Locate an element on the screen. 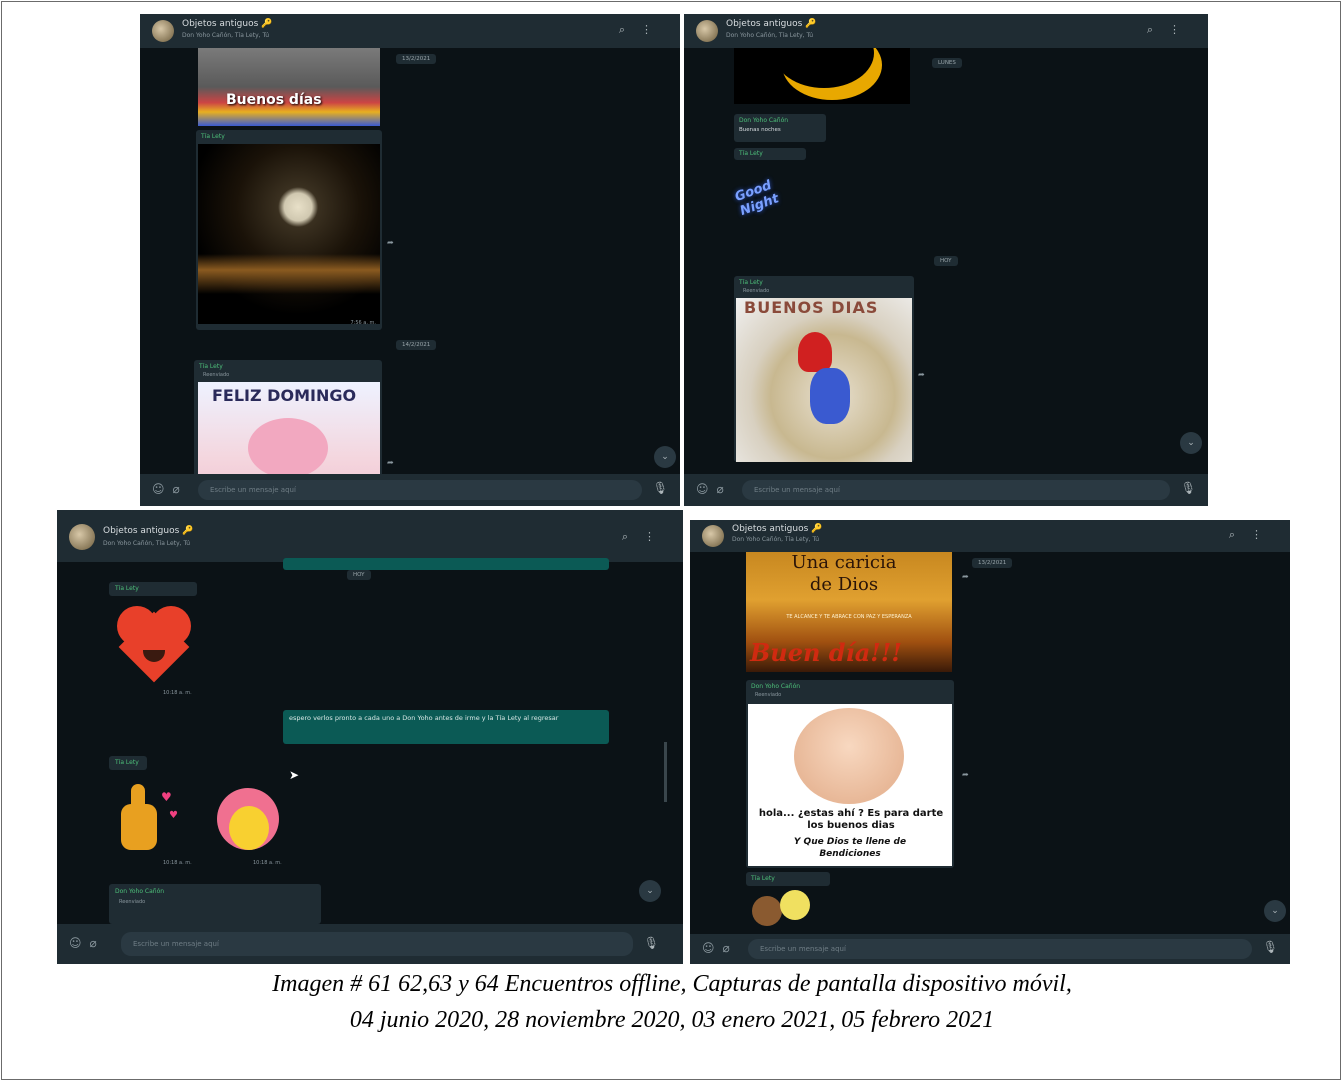 Image resolution: width=1344 pixels, height=1083 pixels. outgoing-message is located at coordinates (446, 564).